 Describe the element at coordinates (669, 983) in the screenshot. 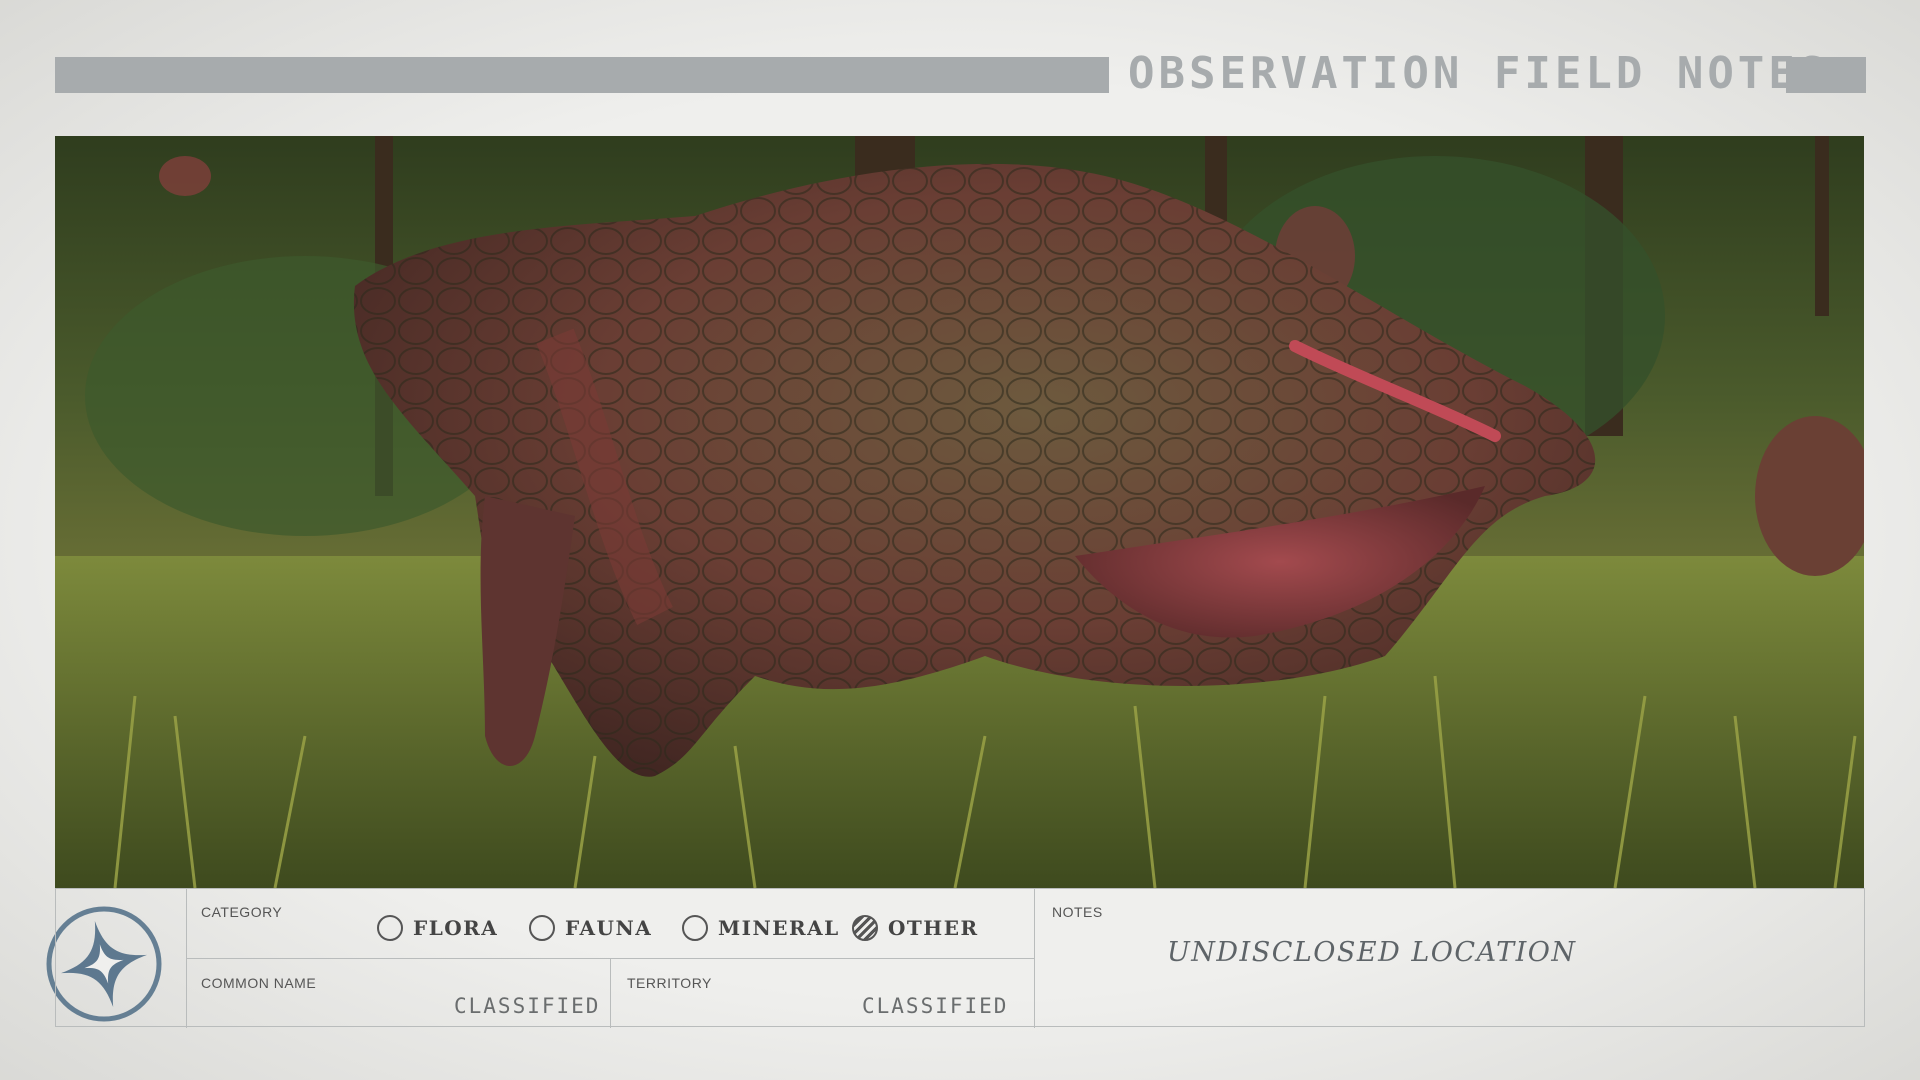

I see `territory-label: TERRITORY` at that location.